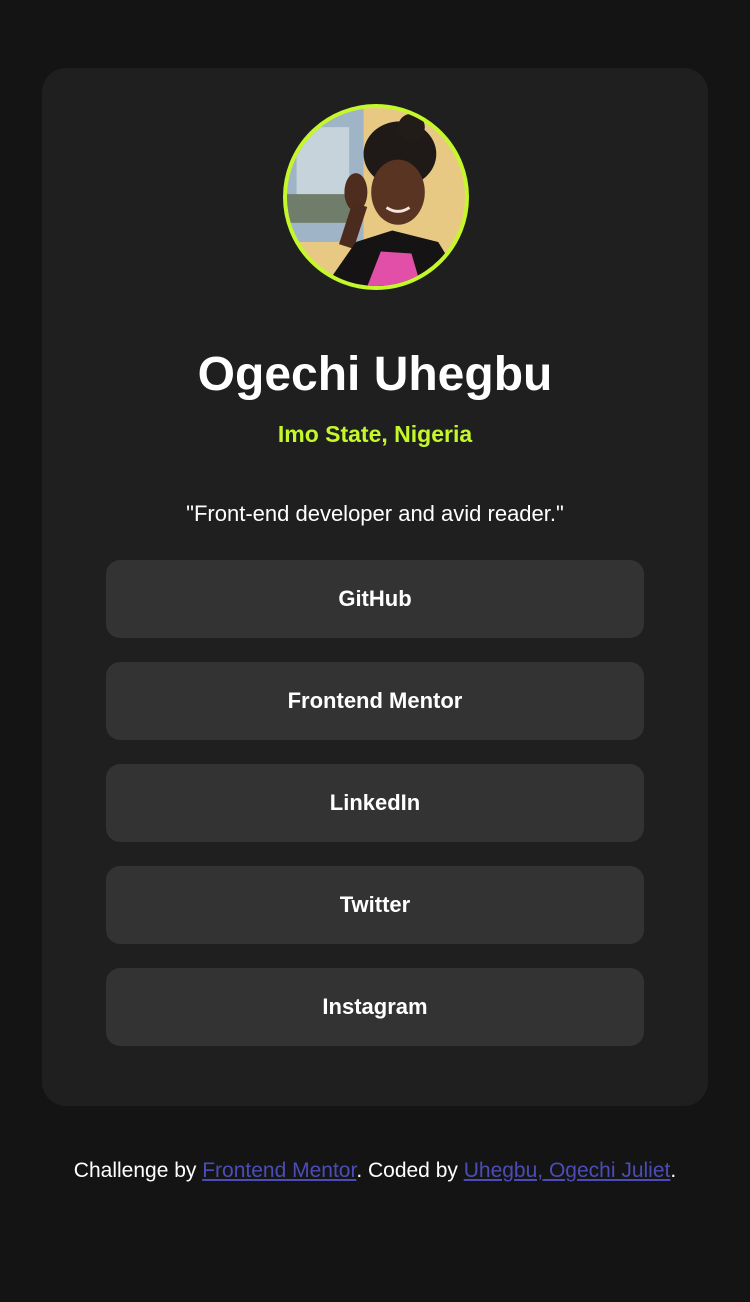  What do you see at coordinates (375, 701) in the screenshot?
I see `frontend-mentor-link-button: Frontend Mentor` at bounding box center [375, 701].